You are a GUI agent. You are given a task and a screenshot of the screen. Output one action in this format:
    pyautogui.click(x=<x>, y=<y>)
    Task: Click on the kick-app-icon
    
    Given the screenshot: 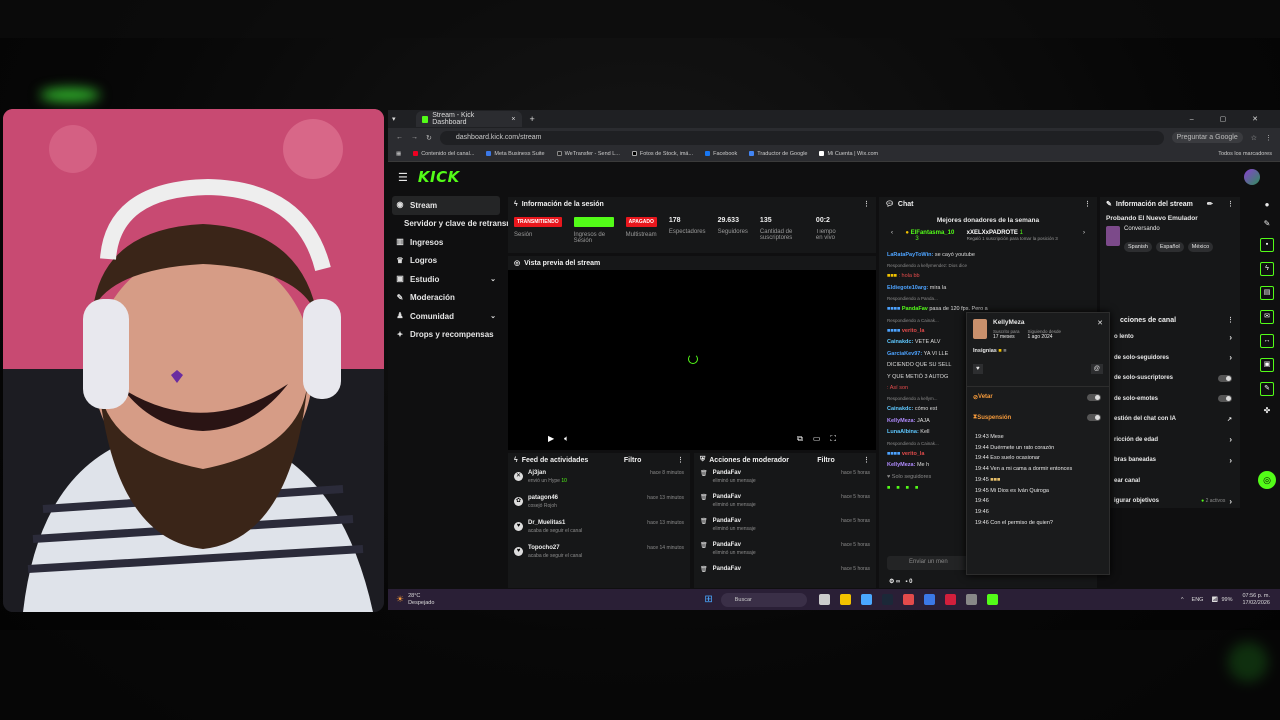 What is the action you would take?
    pyautogui.click(x=992, y=599)
    